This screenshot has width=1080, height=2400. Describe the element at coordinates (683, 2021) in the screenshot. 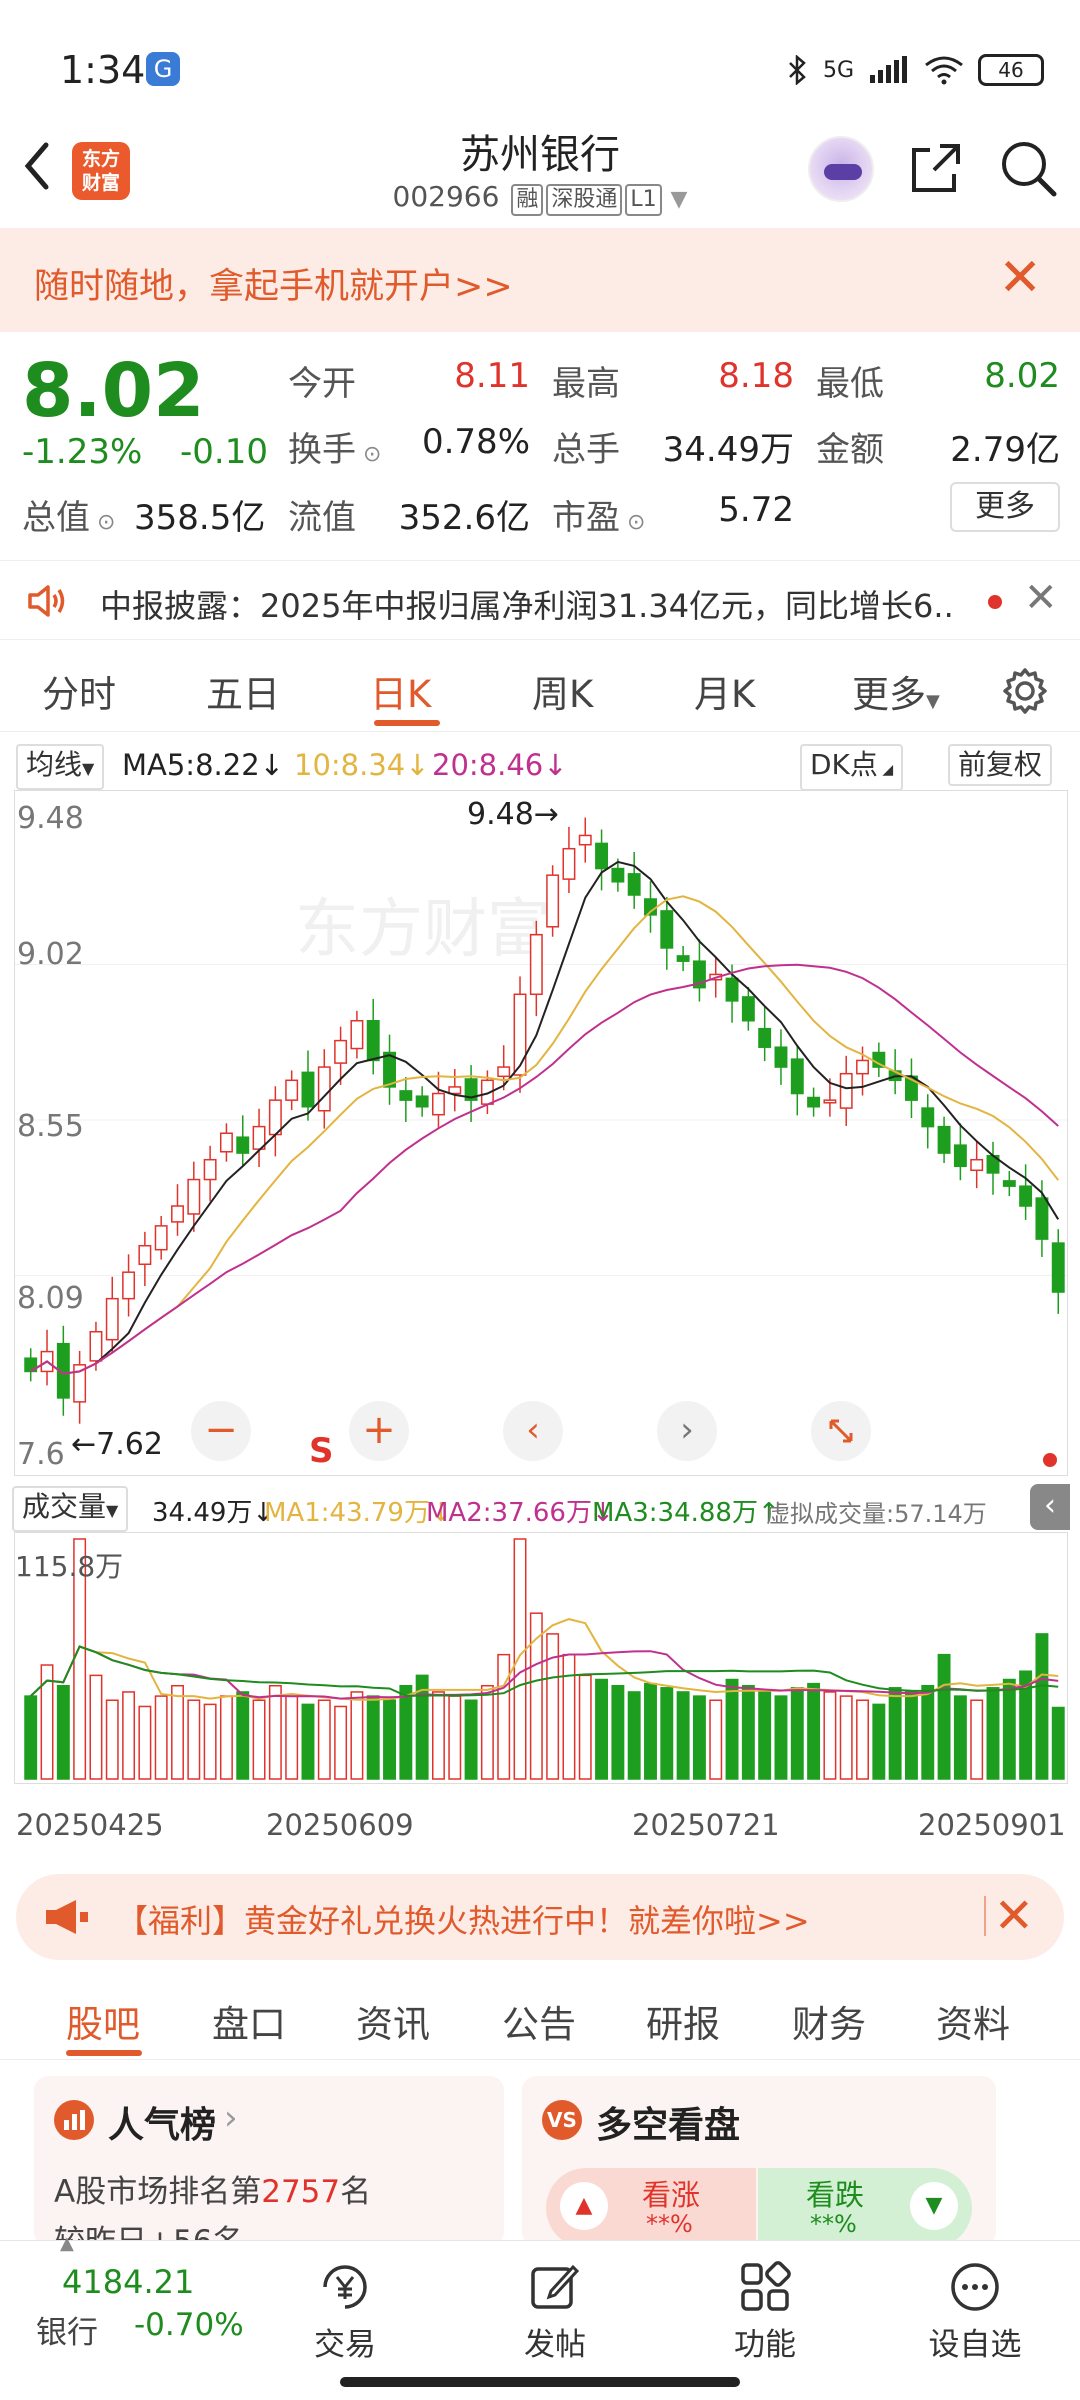

I see `tab-research: 研报` at that location.